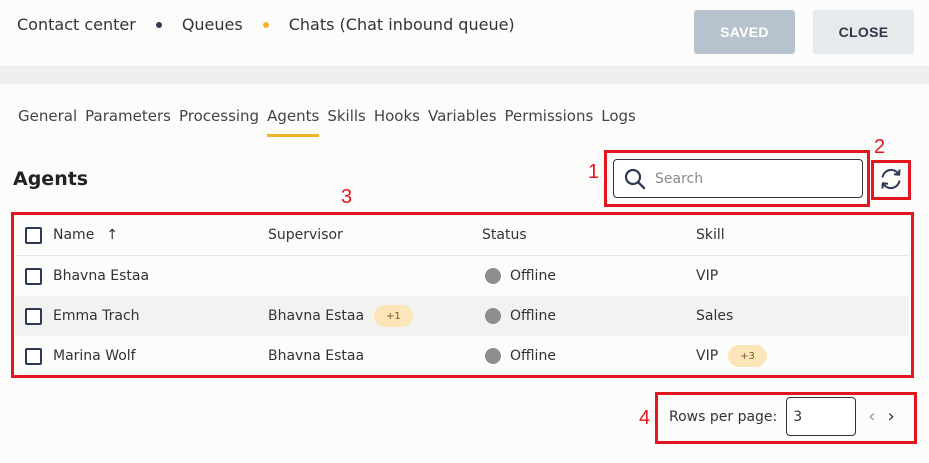 Image resolution: width=929 pixels, height=463 pixels. What do you see at coordinates (594, 172) in the screenshot?
I see `annotation-number: 1` at bounding box center [594, 172].